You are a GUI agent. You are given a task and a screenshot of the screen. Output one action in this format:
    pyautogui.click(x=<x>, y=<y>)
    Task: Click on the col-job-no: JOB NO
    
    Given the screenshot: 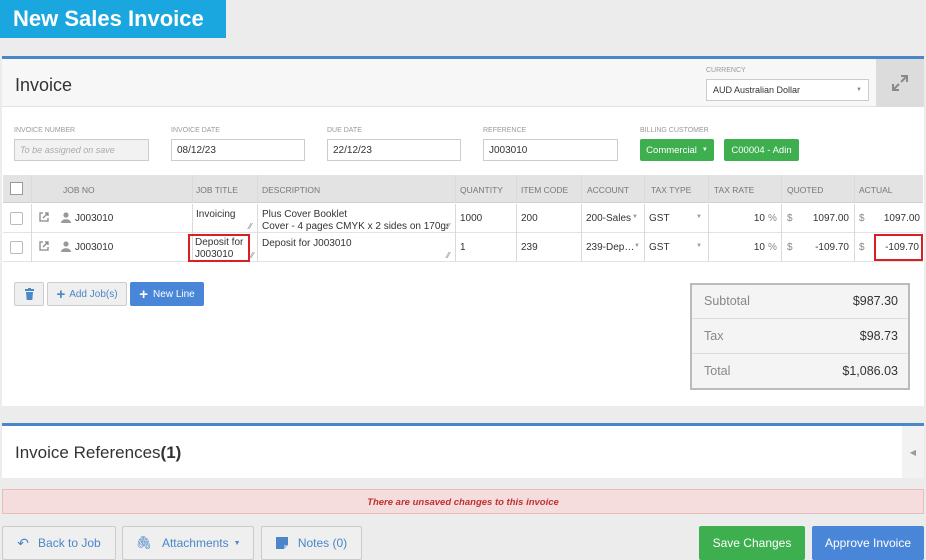 What is the action you would take?
    pyautogui.click(x=79, y=190)
    